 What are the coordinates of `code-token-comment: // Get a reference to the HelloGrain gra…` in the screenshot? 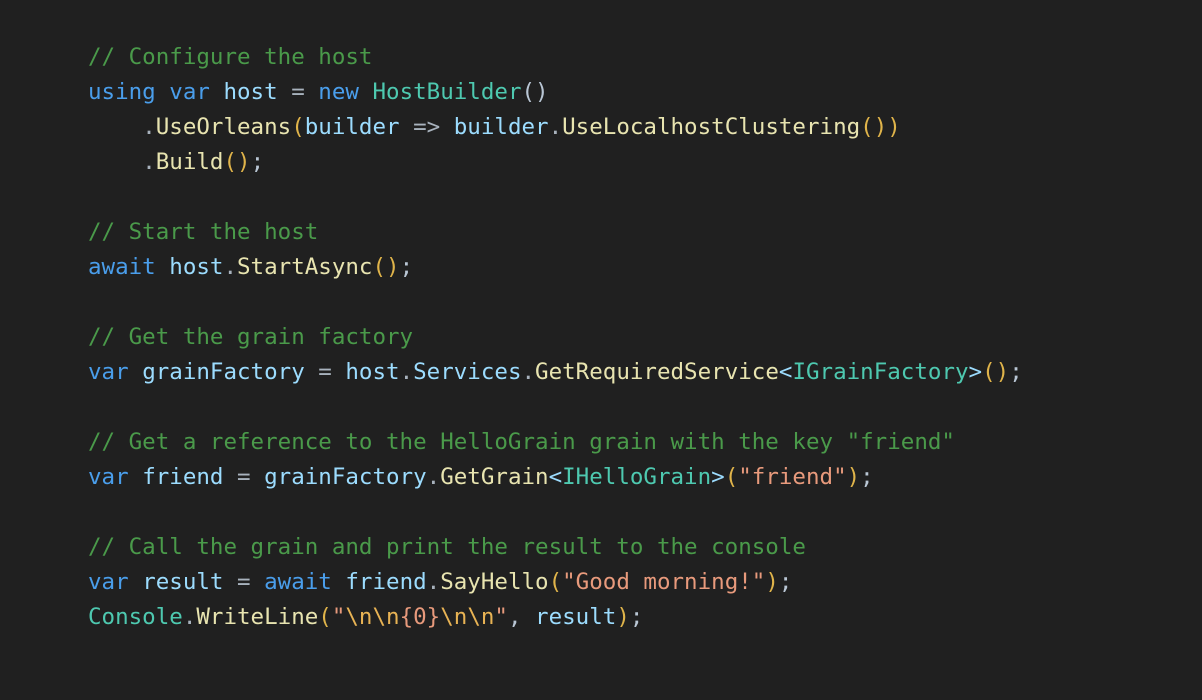 It's located at (521, 442).